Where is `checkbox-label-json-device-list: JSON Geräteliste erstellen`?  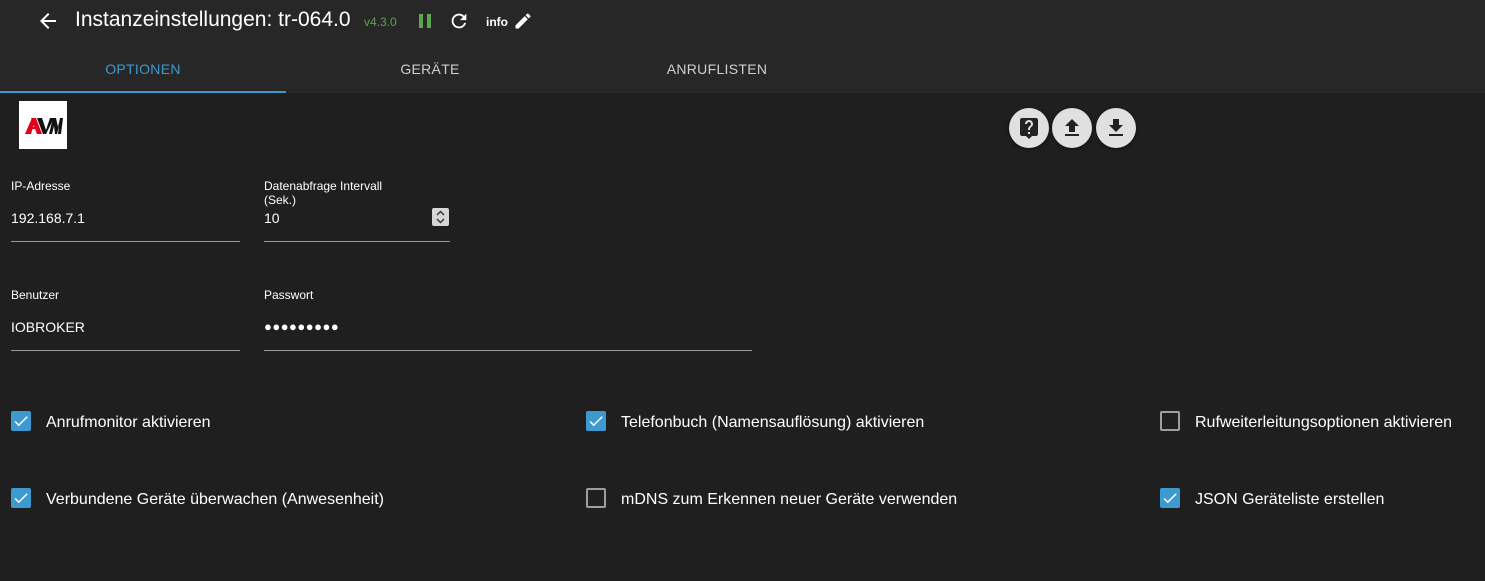 checkbox-label-json-device-list: JSON Geräteliste erstellen is located at coordinates (1290, 499).